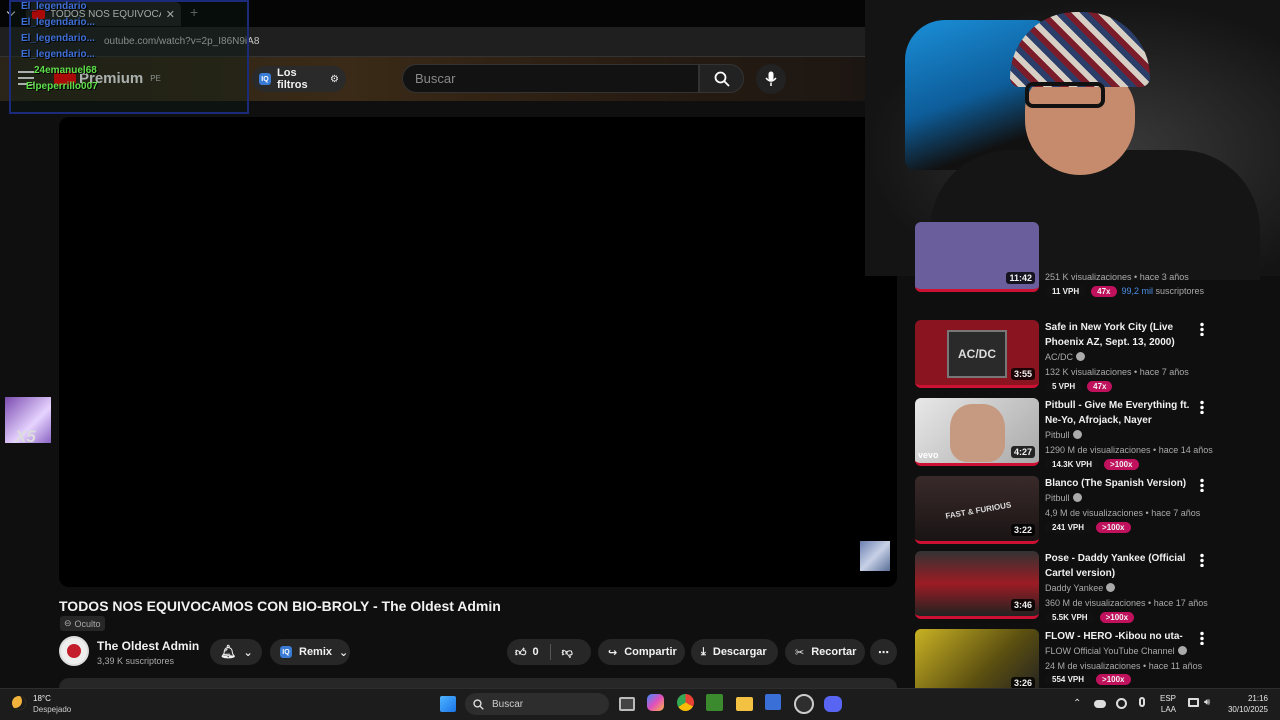  I want to click on channel-name: The Oldest Admin, so click(148, 646).